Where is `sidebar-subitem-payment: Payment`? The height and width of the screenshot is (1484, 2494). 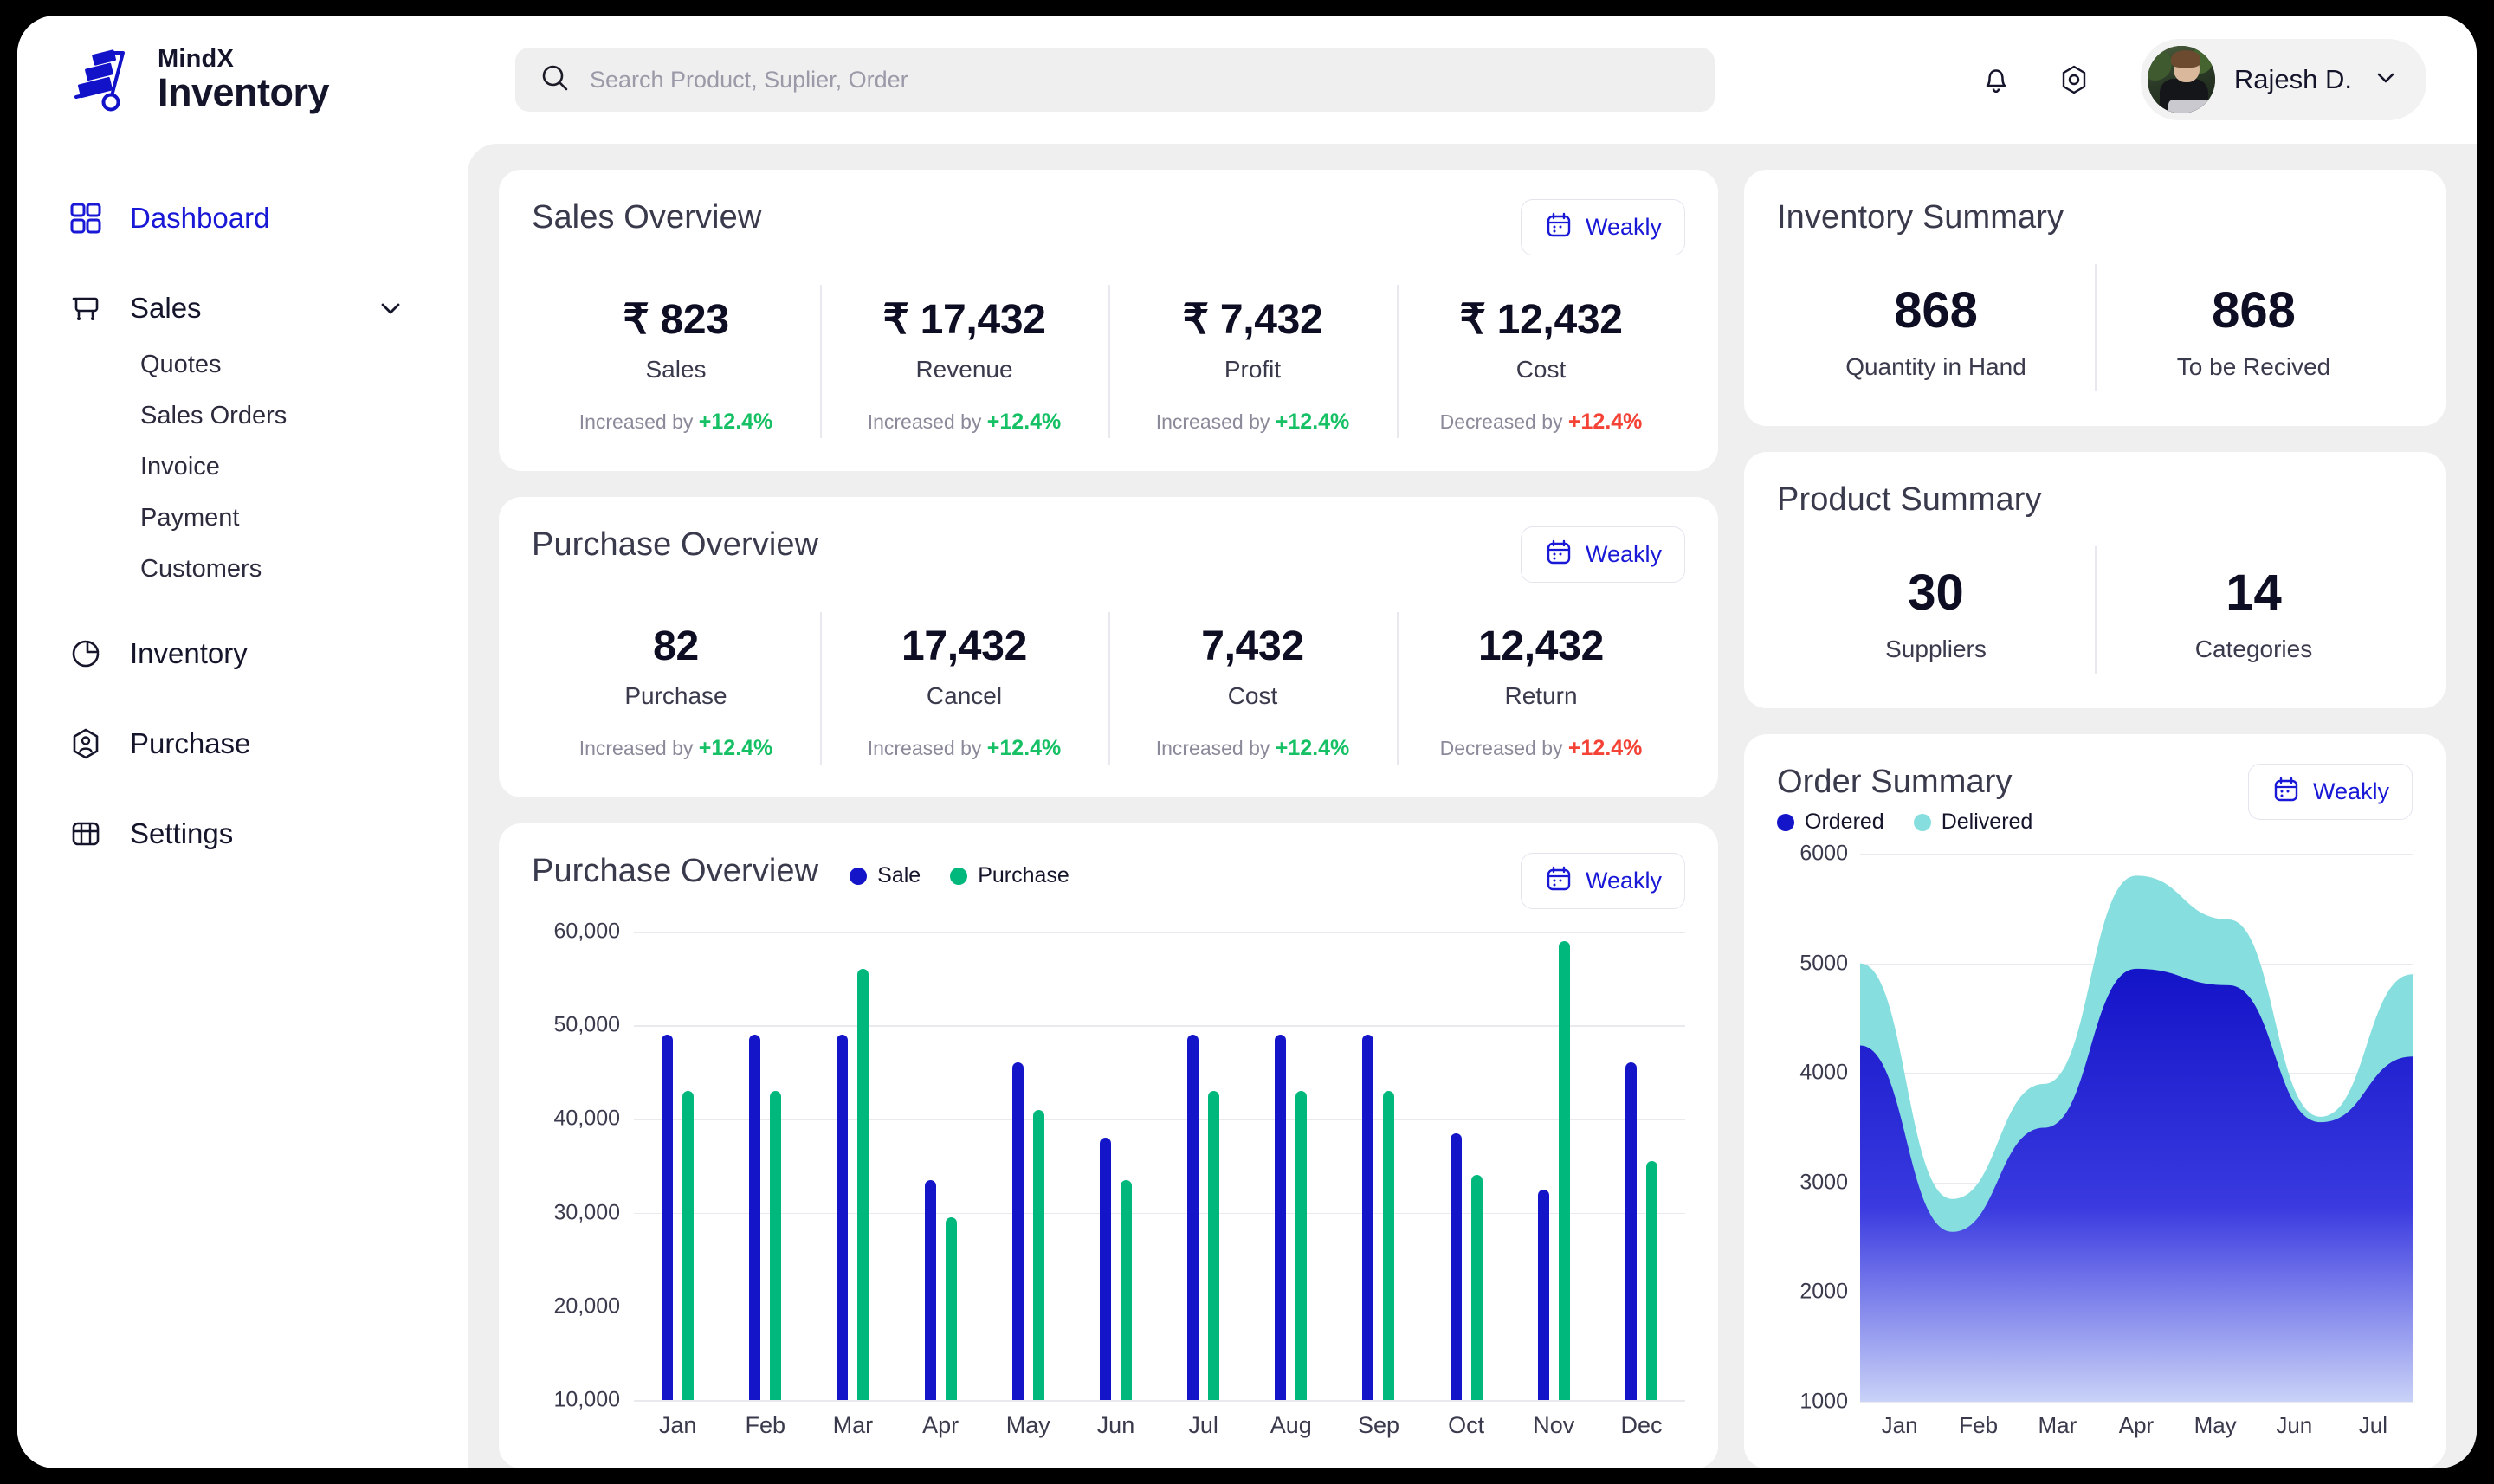 sidebar-subitem-payment: Payment is located at coordinates (304, 518).